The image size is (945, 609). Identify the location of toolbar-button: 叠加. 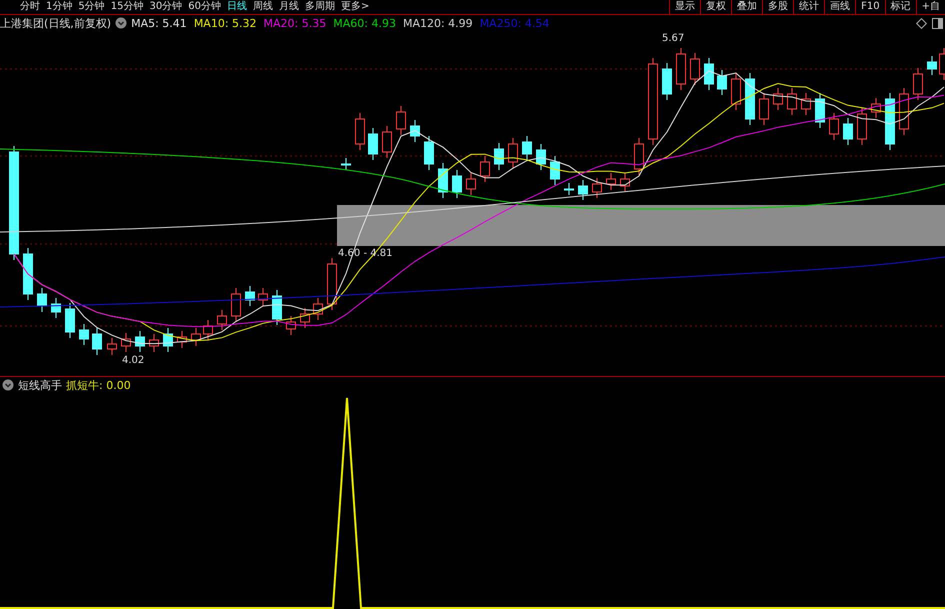
(746, 7).